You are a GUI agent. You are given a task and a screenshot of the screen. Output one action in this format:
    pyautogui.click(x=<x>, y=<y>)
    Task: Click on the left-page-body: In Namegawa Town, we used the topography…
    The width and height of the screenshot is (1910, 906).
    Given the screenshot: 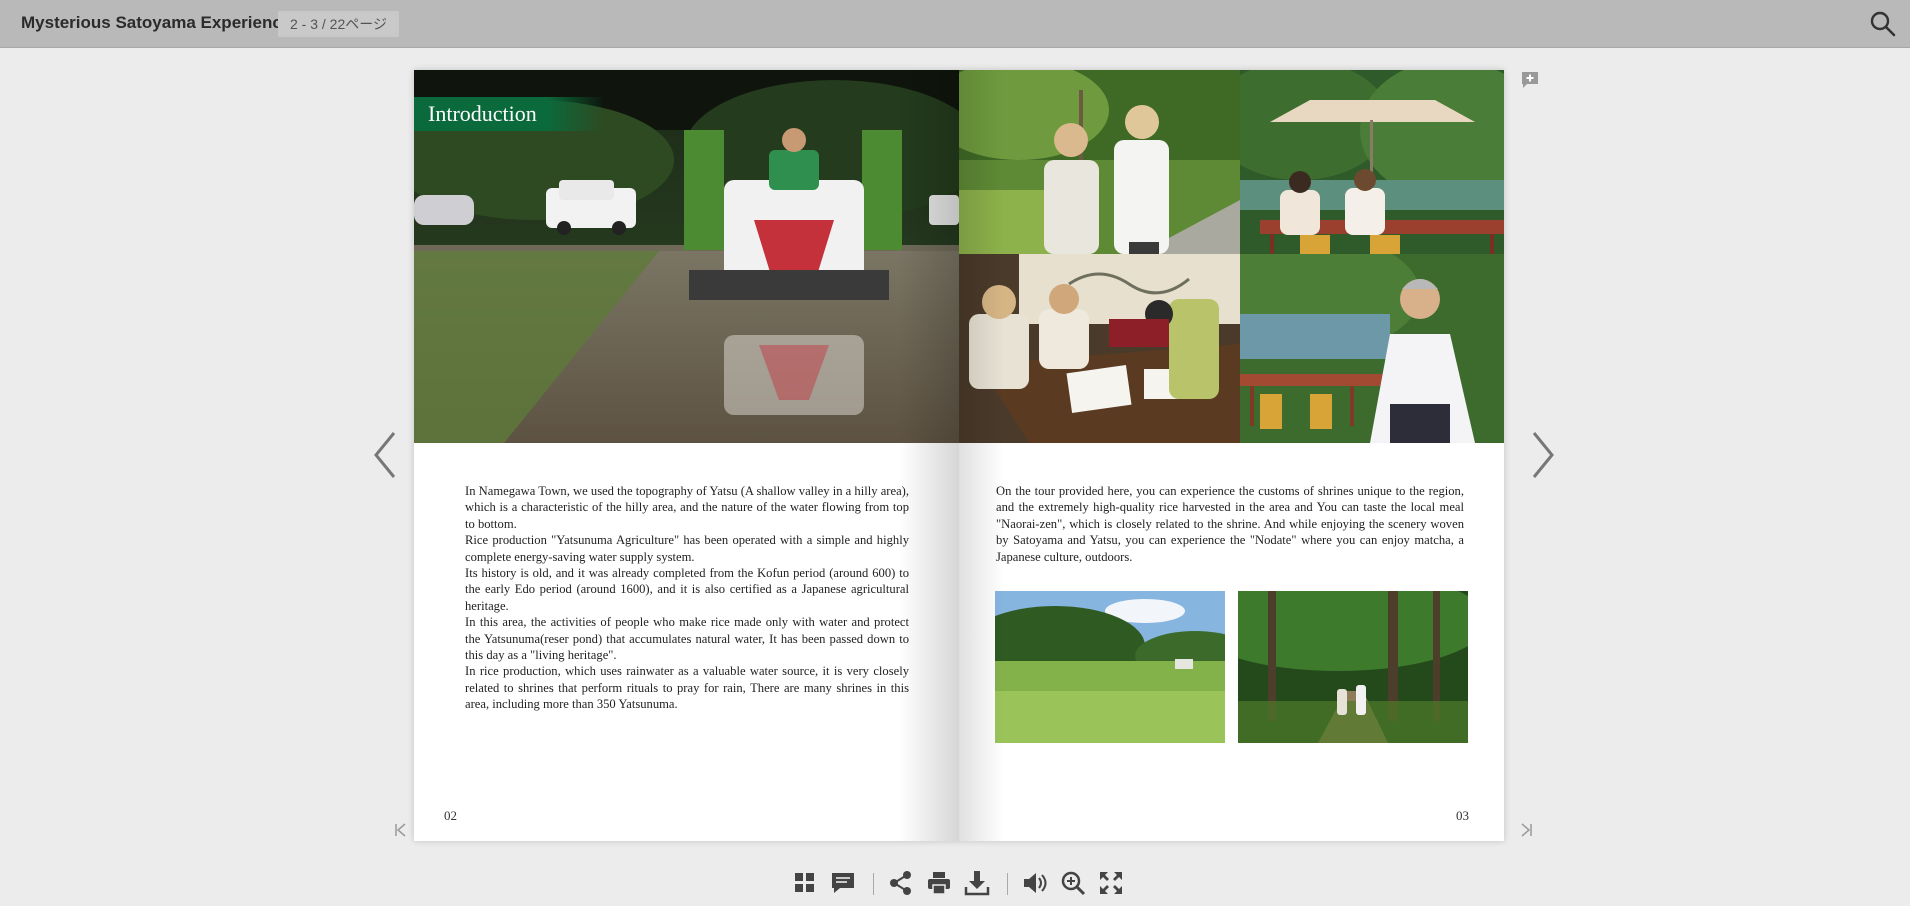 What is the action you would take?
    pyautogui.click(x=687, y=598)
    